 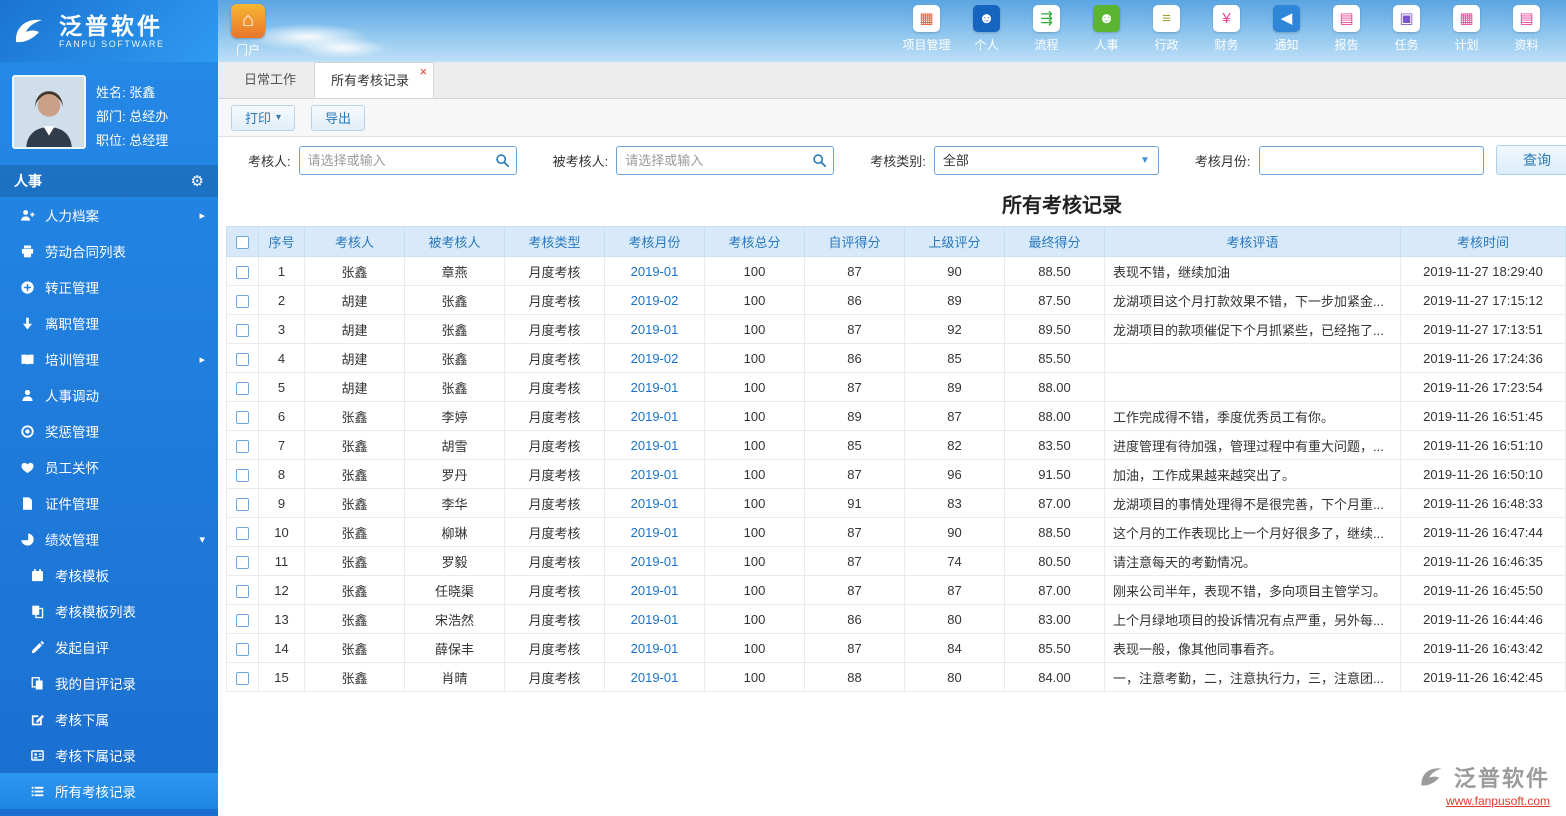 I want to click on sidebar-item-my-self-assessment-records: 我的自评记录, so click(x=109, y=683).